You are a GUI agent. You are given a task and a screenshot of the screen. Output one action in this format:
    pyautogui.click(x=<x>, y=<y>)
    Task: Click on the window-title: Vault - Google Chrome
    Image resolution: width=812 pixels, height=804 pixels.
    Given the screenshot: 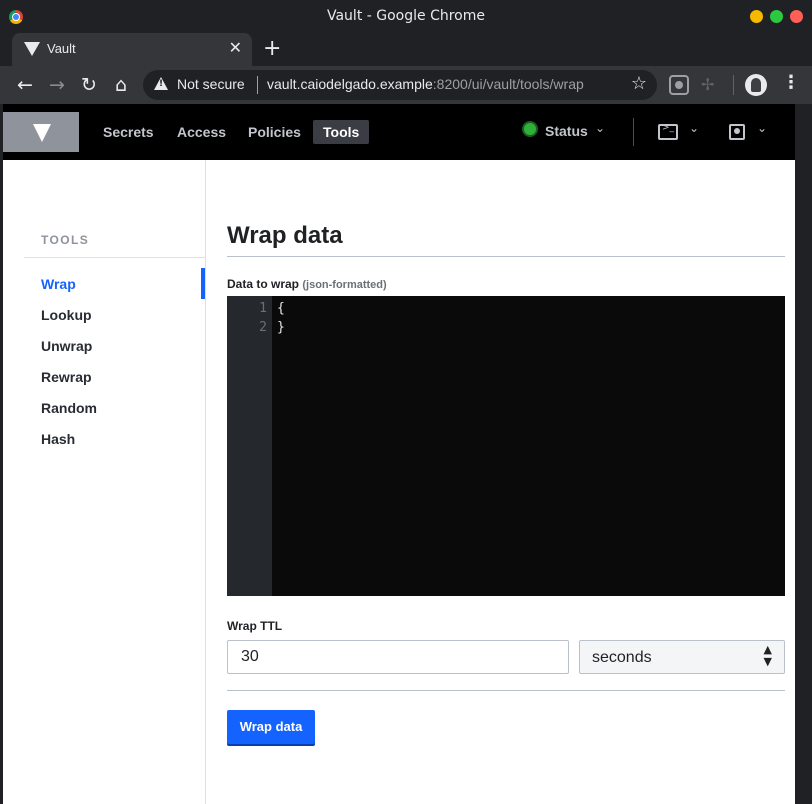 What is the action you would take?
    pyautogui.click(x=405, y=16)
    